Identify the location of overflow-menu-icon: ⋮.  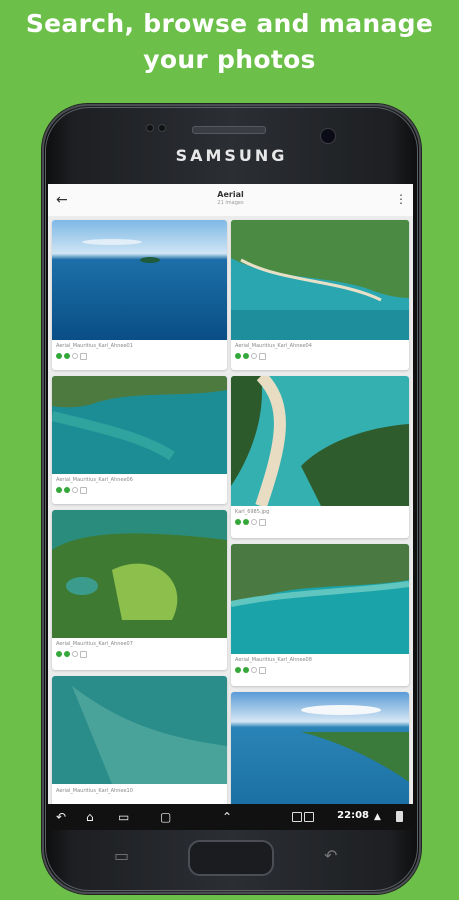
(401, 199).